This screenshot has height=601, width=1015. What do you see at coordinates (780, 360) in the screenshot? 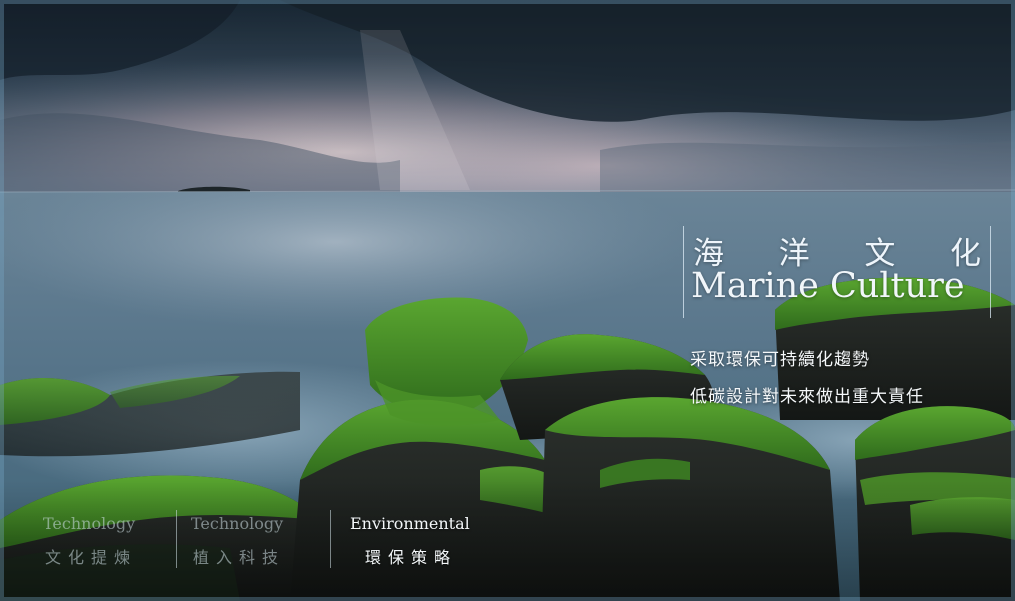
I see `tagline-line-1: 采取環保可持續化趨勢` at bounding box center [780, 360].